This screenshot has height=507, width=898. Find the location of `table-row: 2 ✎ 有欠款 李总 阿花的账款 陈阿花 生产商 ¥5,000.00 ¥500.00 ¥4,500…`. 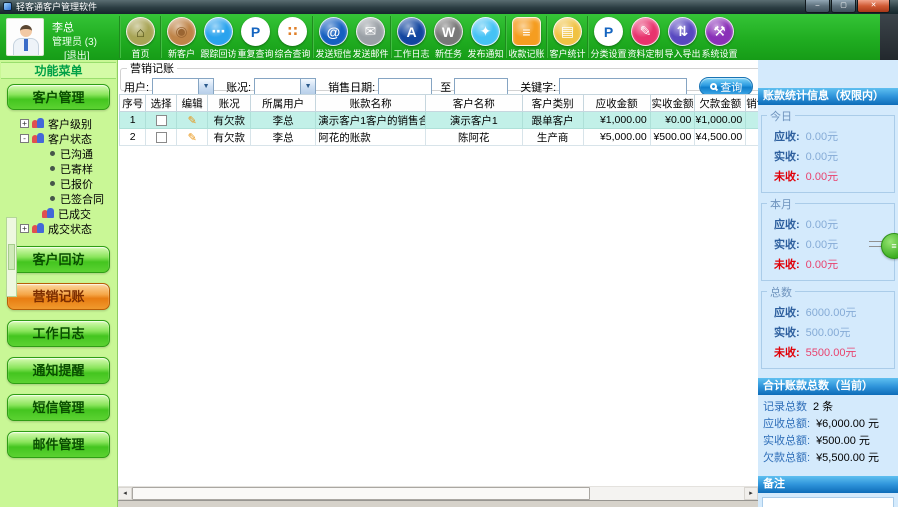

table-row: 2 ✎ 有欠款 李总 阿花的账款 陈阿花 生产商 ¥5,000.00 ¥500.00 ¥4,500… is located at coordinates (438, 137).